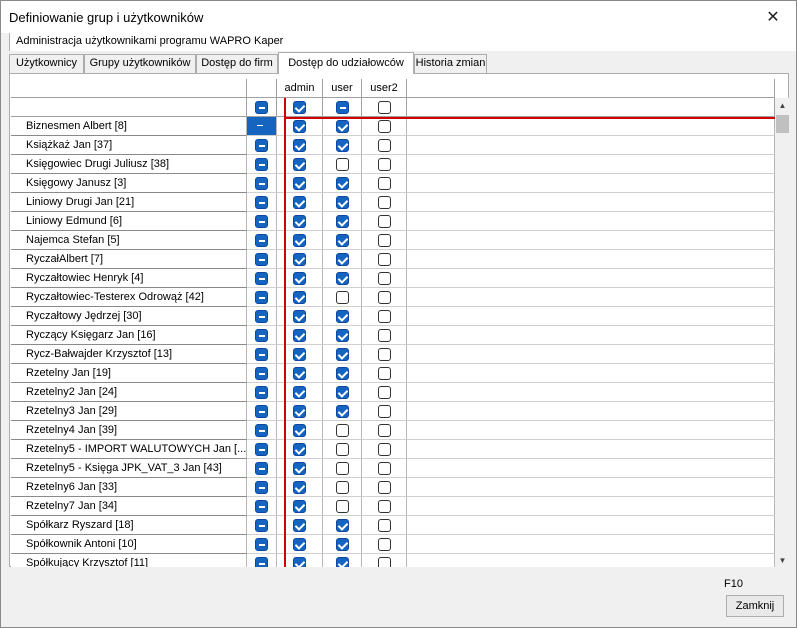  What do you see at coordinates (261, 107) in the screenshot?
I see `filter-checkbox-all` at bounding box center [261, 107].